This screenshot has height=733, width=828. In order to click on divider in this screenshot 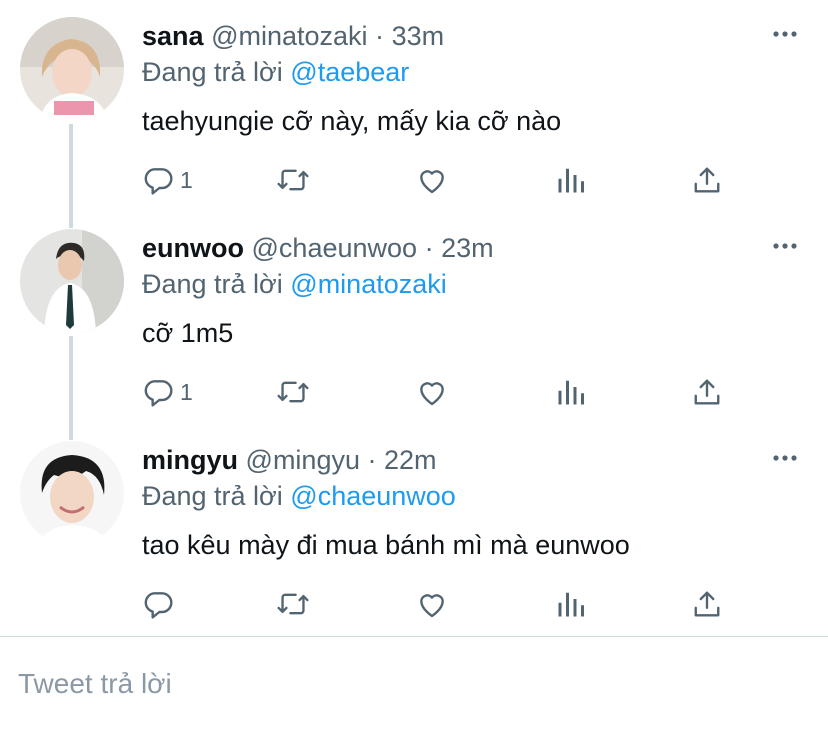, I will do `click(414, 636)`.